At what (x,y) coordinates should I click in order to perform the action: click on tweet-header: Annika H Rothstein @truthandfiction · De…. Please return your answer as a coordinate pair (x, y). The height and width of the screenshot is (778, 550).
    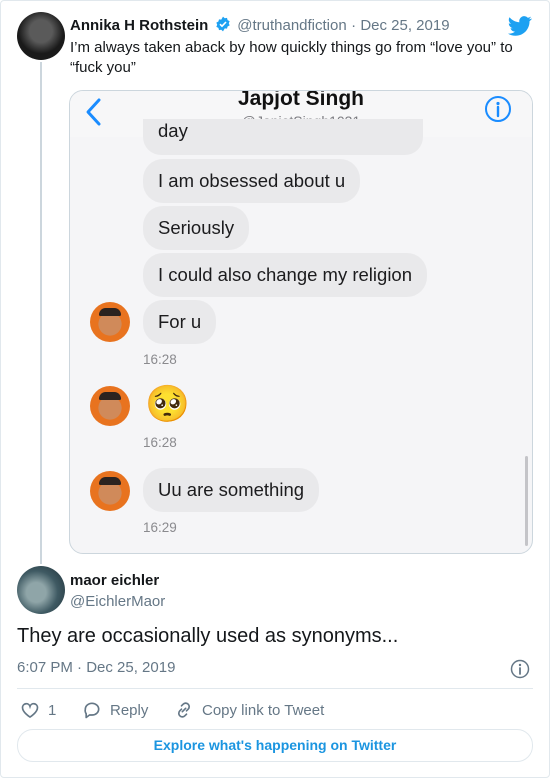
    Looking at the image, I should click on (260, 25).